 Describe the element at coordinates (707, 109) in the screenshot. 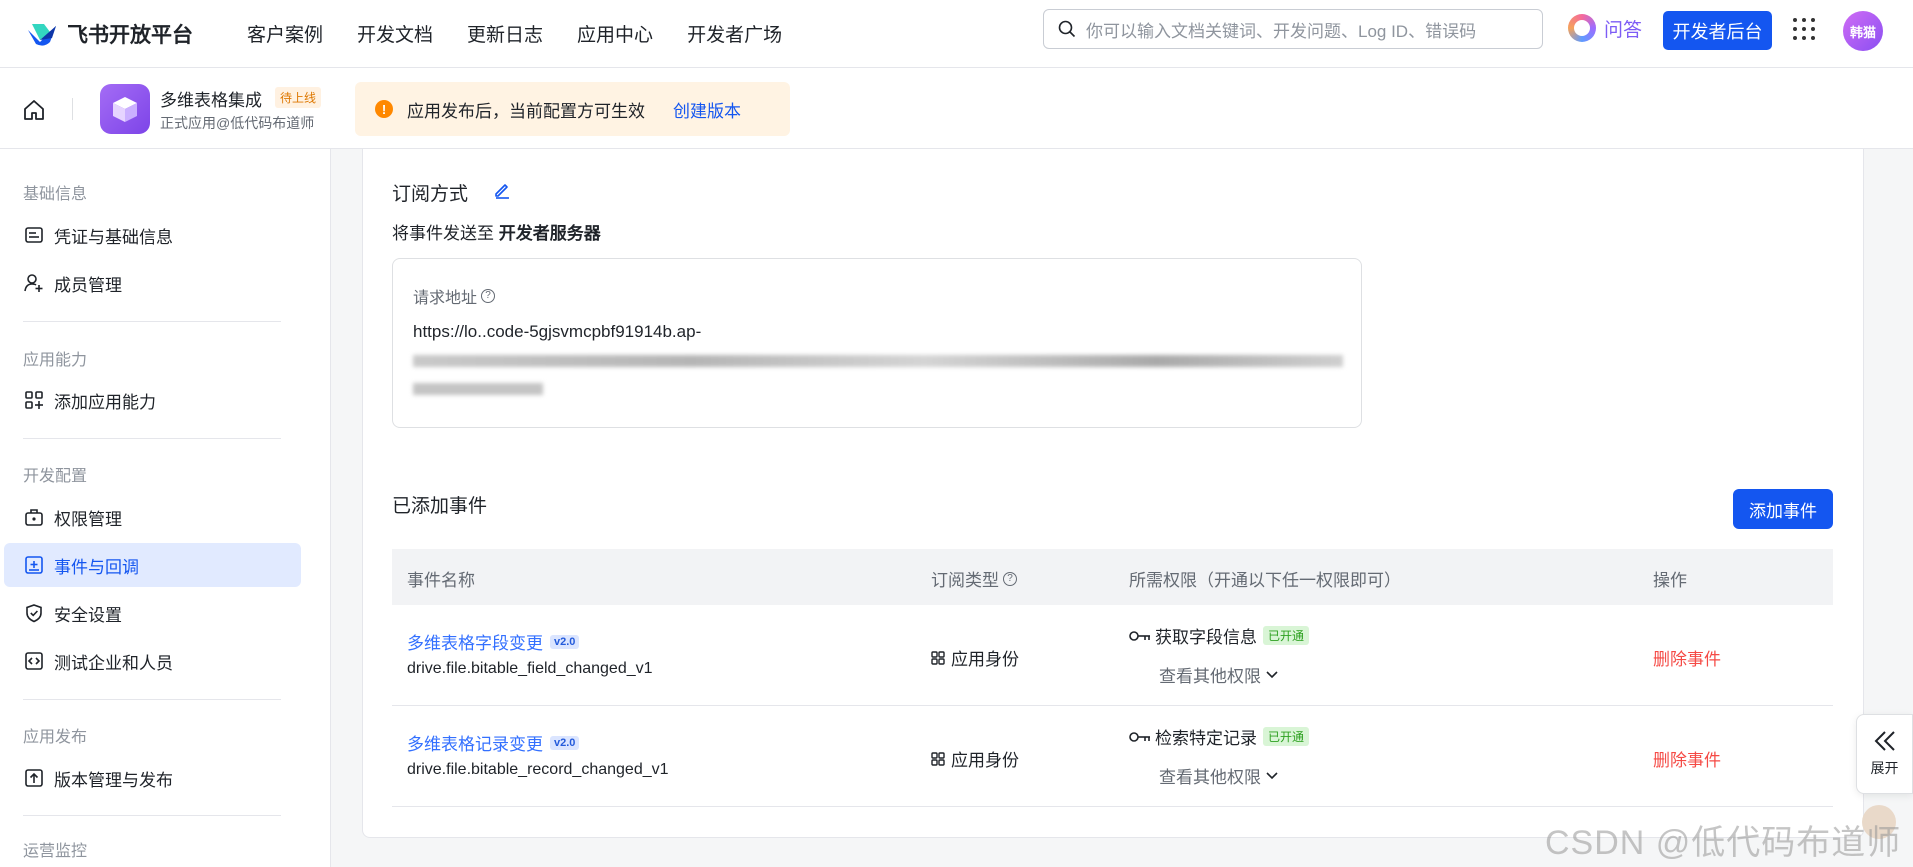

I see `create-version-link: 创建版本` at that location.